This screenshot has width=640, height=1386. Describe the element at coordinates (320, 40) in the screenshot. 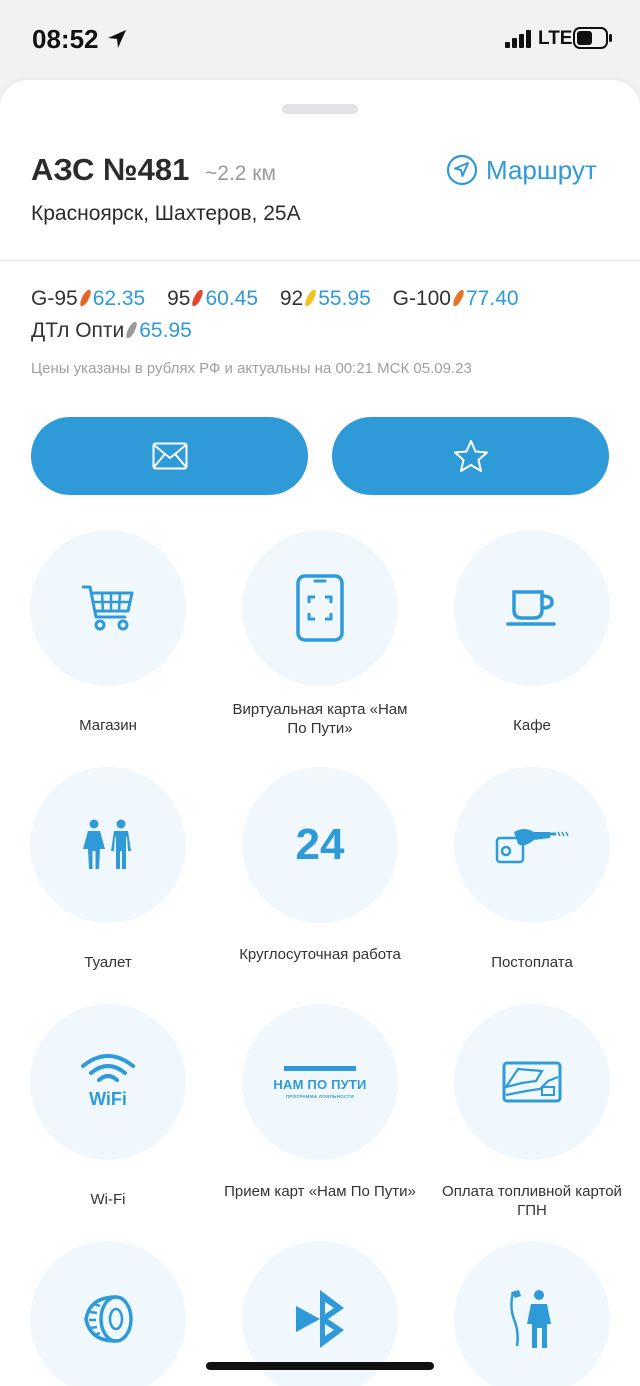

I see `status-bar: 08:52 LTE` at that location.